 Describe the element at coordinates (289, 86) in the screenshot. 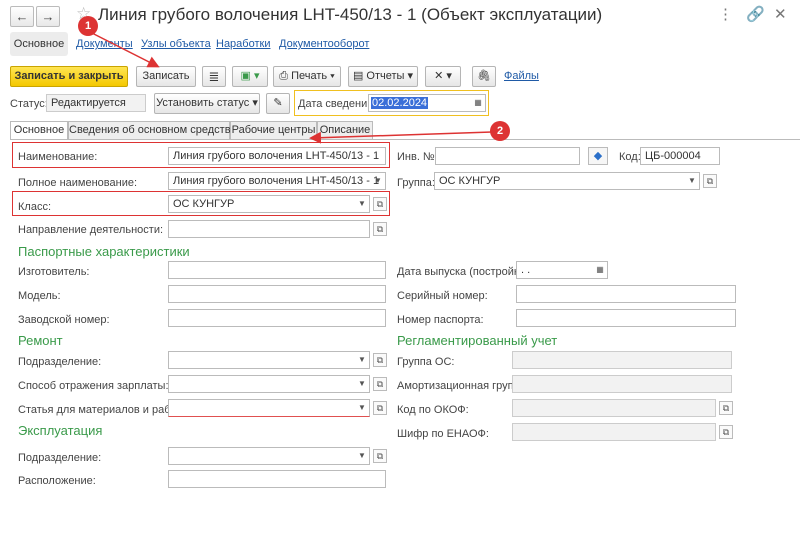

I see `annotation-arrows` at that location.